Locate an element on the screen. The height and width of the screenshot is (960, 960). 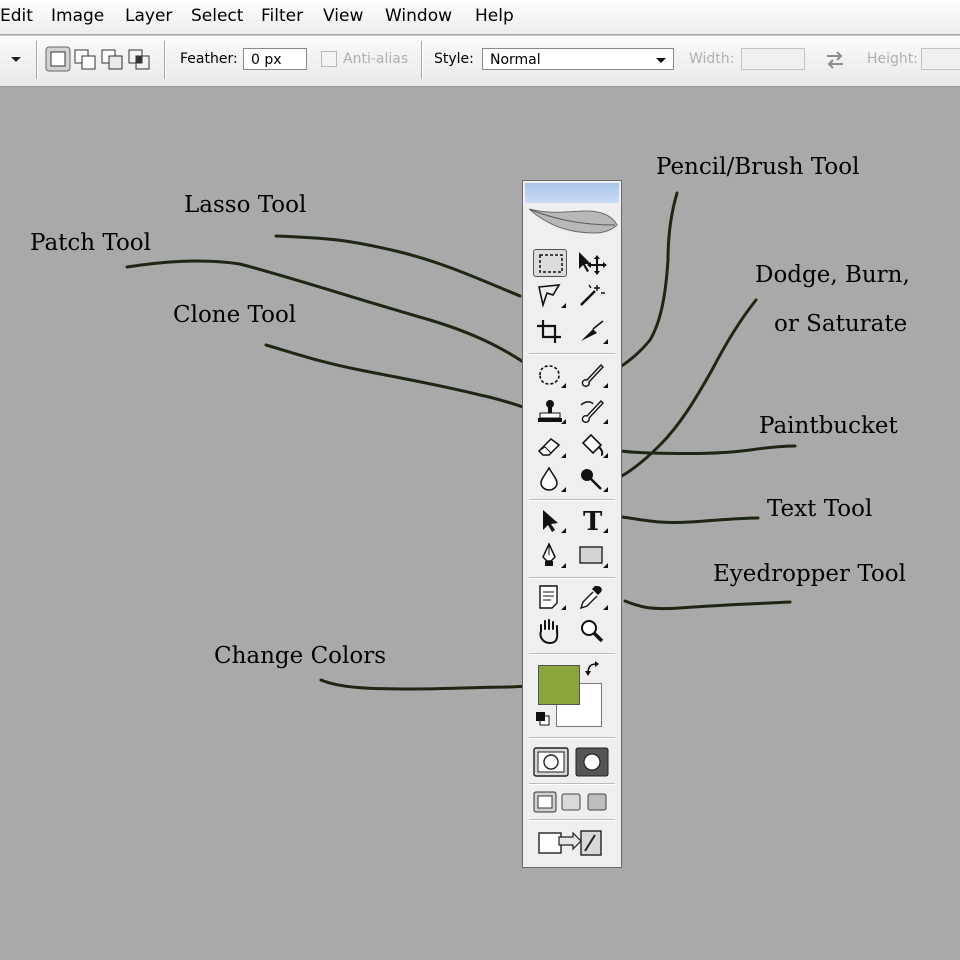
magic-wand-tool is located at coordinates (592, 295).